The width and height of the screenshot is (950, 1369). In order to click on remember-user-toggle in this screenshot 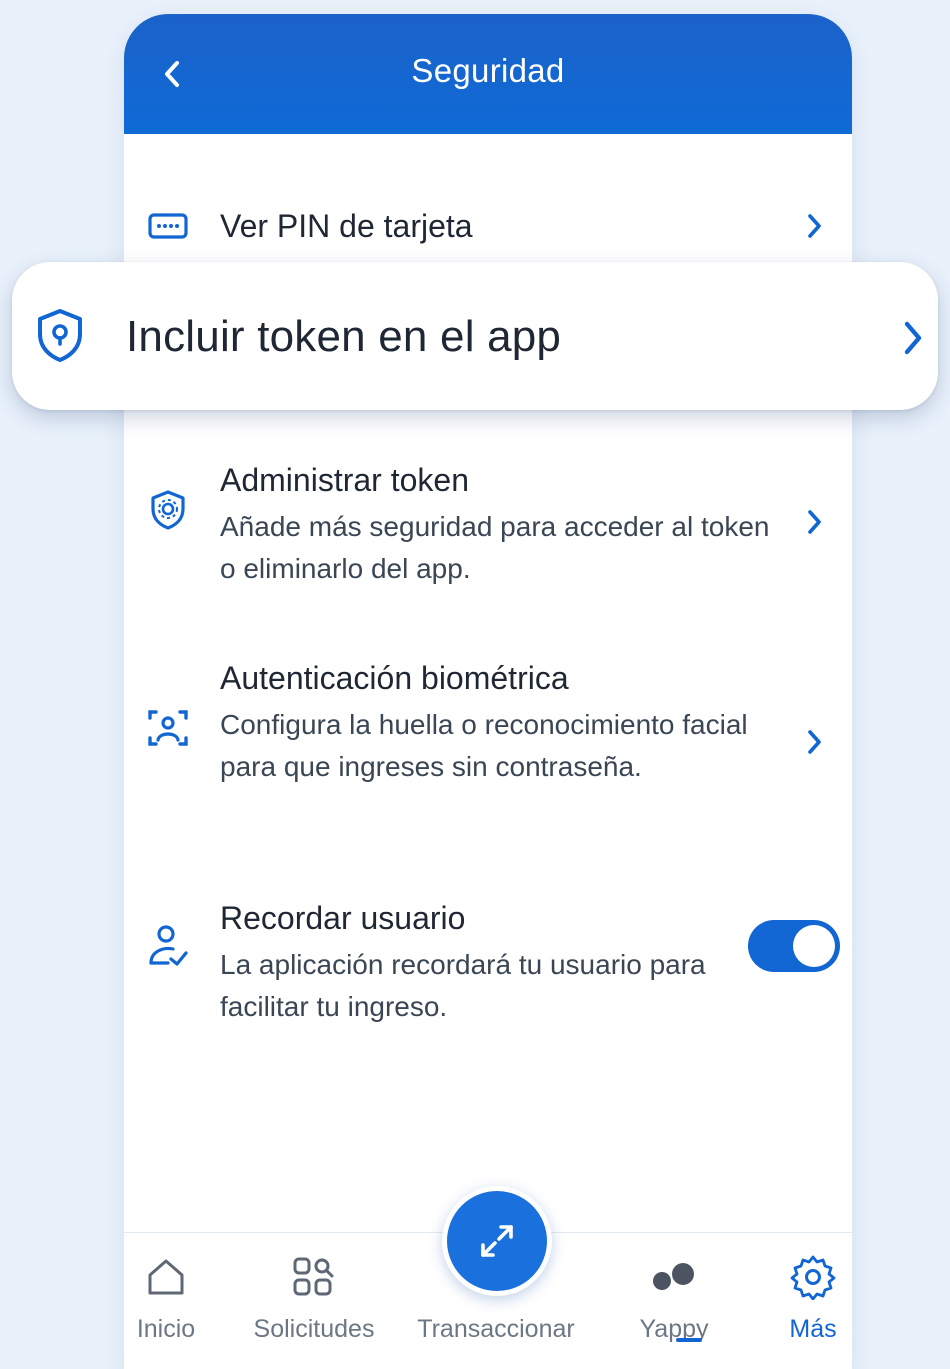, I will do `click(794, 946)`.